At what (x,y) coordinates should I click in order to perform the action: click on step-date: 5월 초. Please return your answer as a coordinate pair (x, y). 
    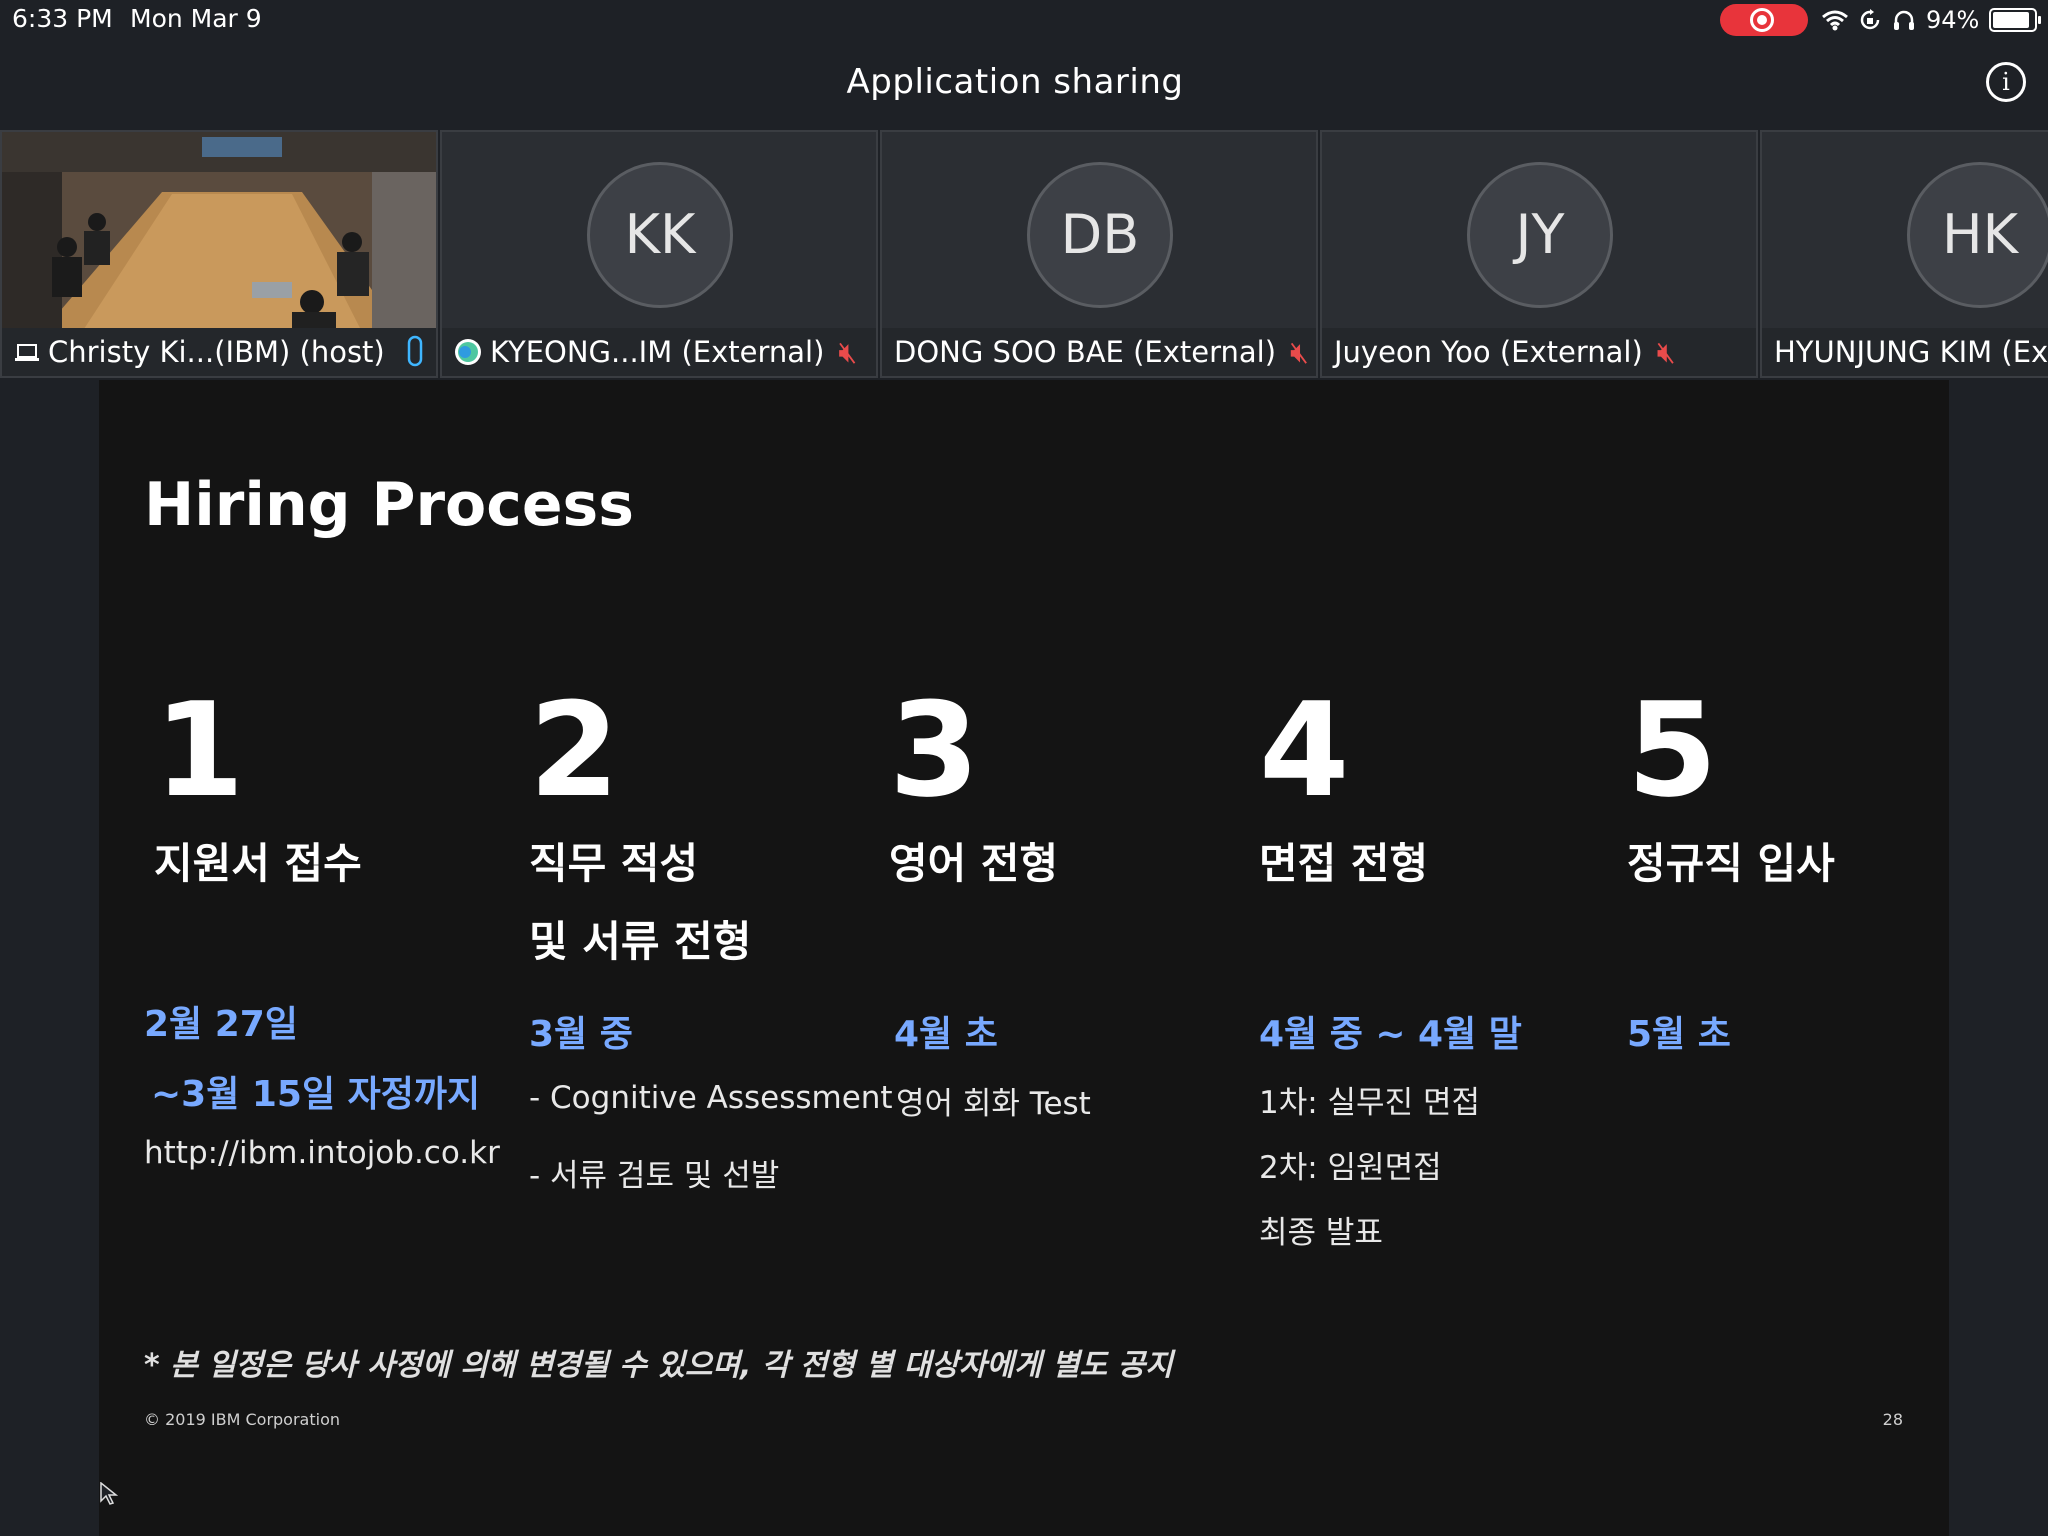
    Looking at the image, I should click on (1679, 1034).